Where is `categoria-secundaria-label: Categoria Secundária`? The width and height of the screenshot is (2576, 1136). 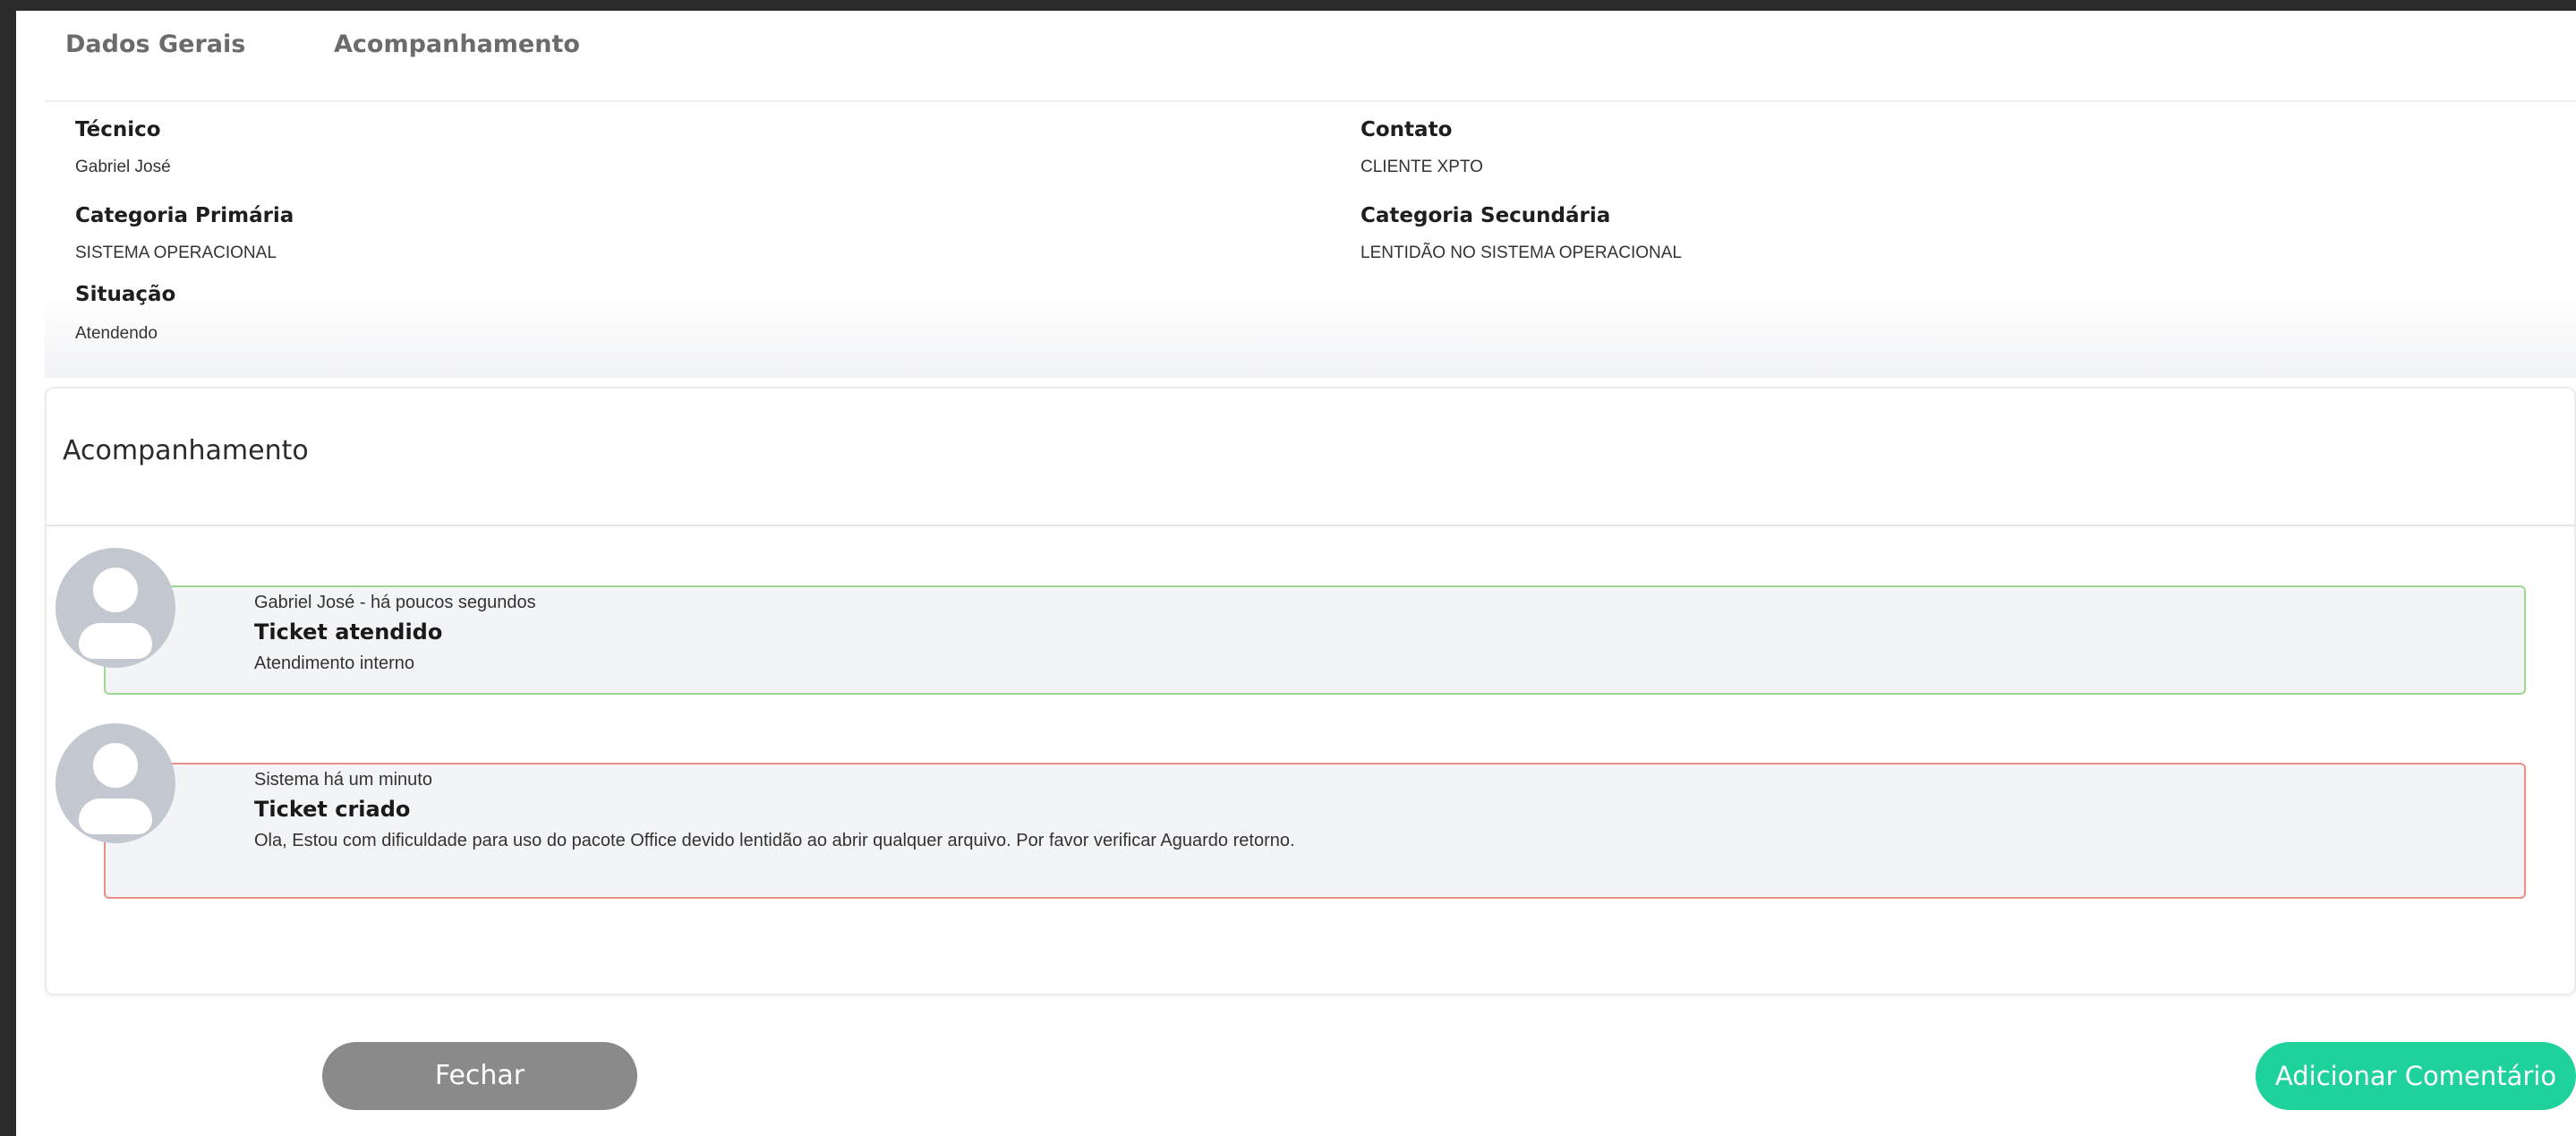
categoria-secundaria-label: Categoria Secundária is located at coordinates (1486, 215).